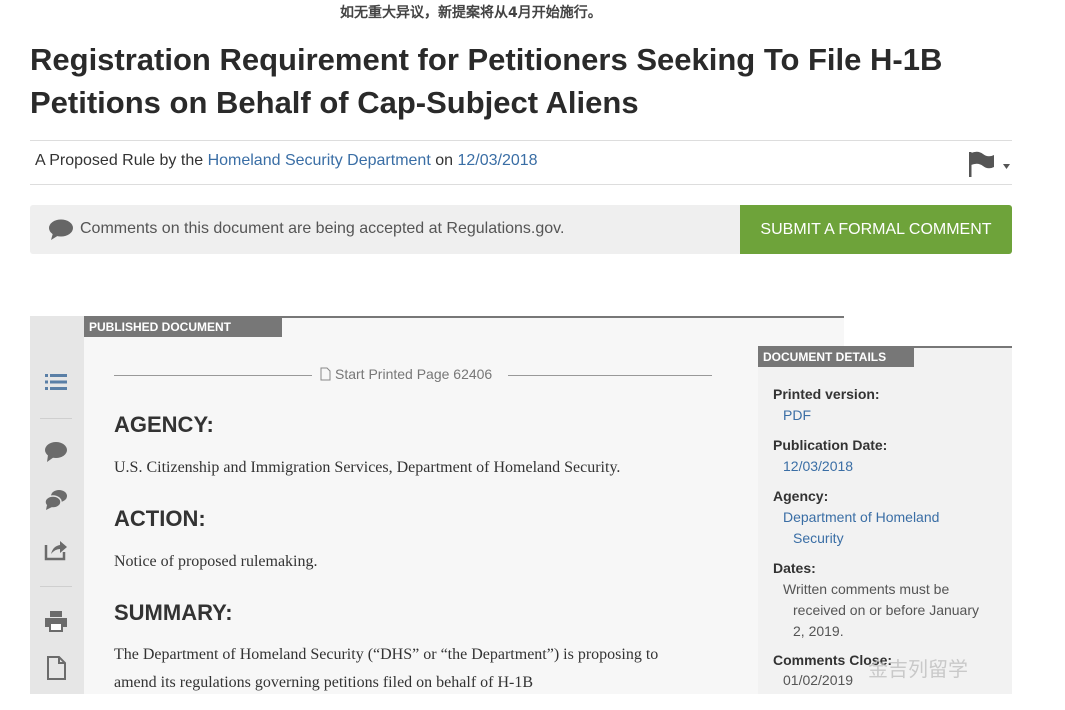  Describe the element at coordinates (56, 549) in the screenshot. I see `share-icon` at that location.